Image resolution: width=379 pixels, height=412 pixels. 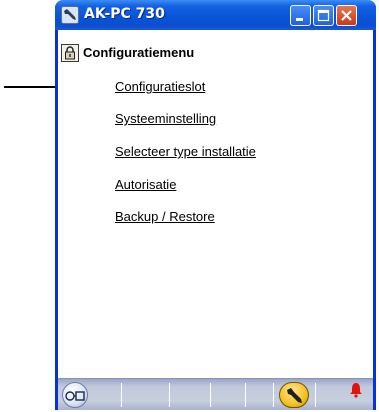 What do you see at coordinates (145, 184) in the screenshot?
I see `menu-item-autorisatie: Autorisatie` at bounding box center [145, 184].